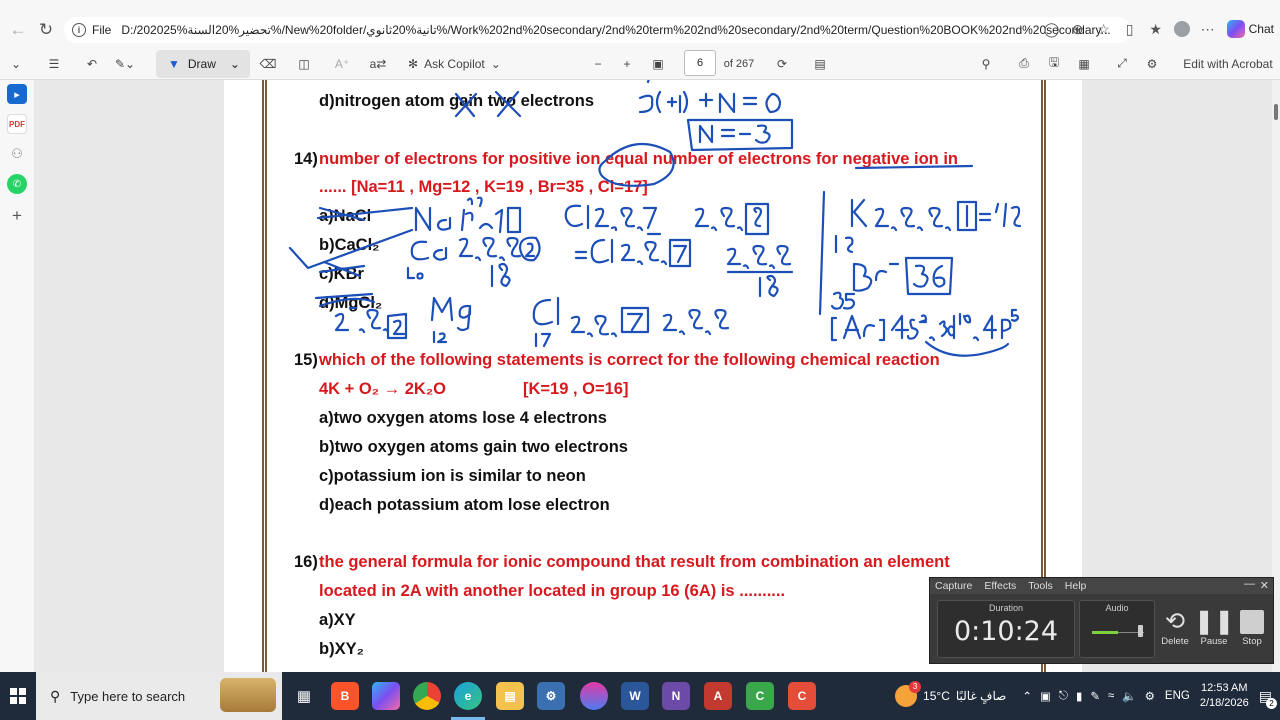 This screenshot has width=1280, height=720. I want to click on q14-option-a: a)NaCl, so click(345, 216).